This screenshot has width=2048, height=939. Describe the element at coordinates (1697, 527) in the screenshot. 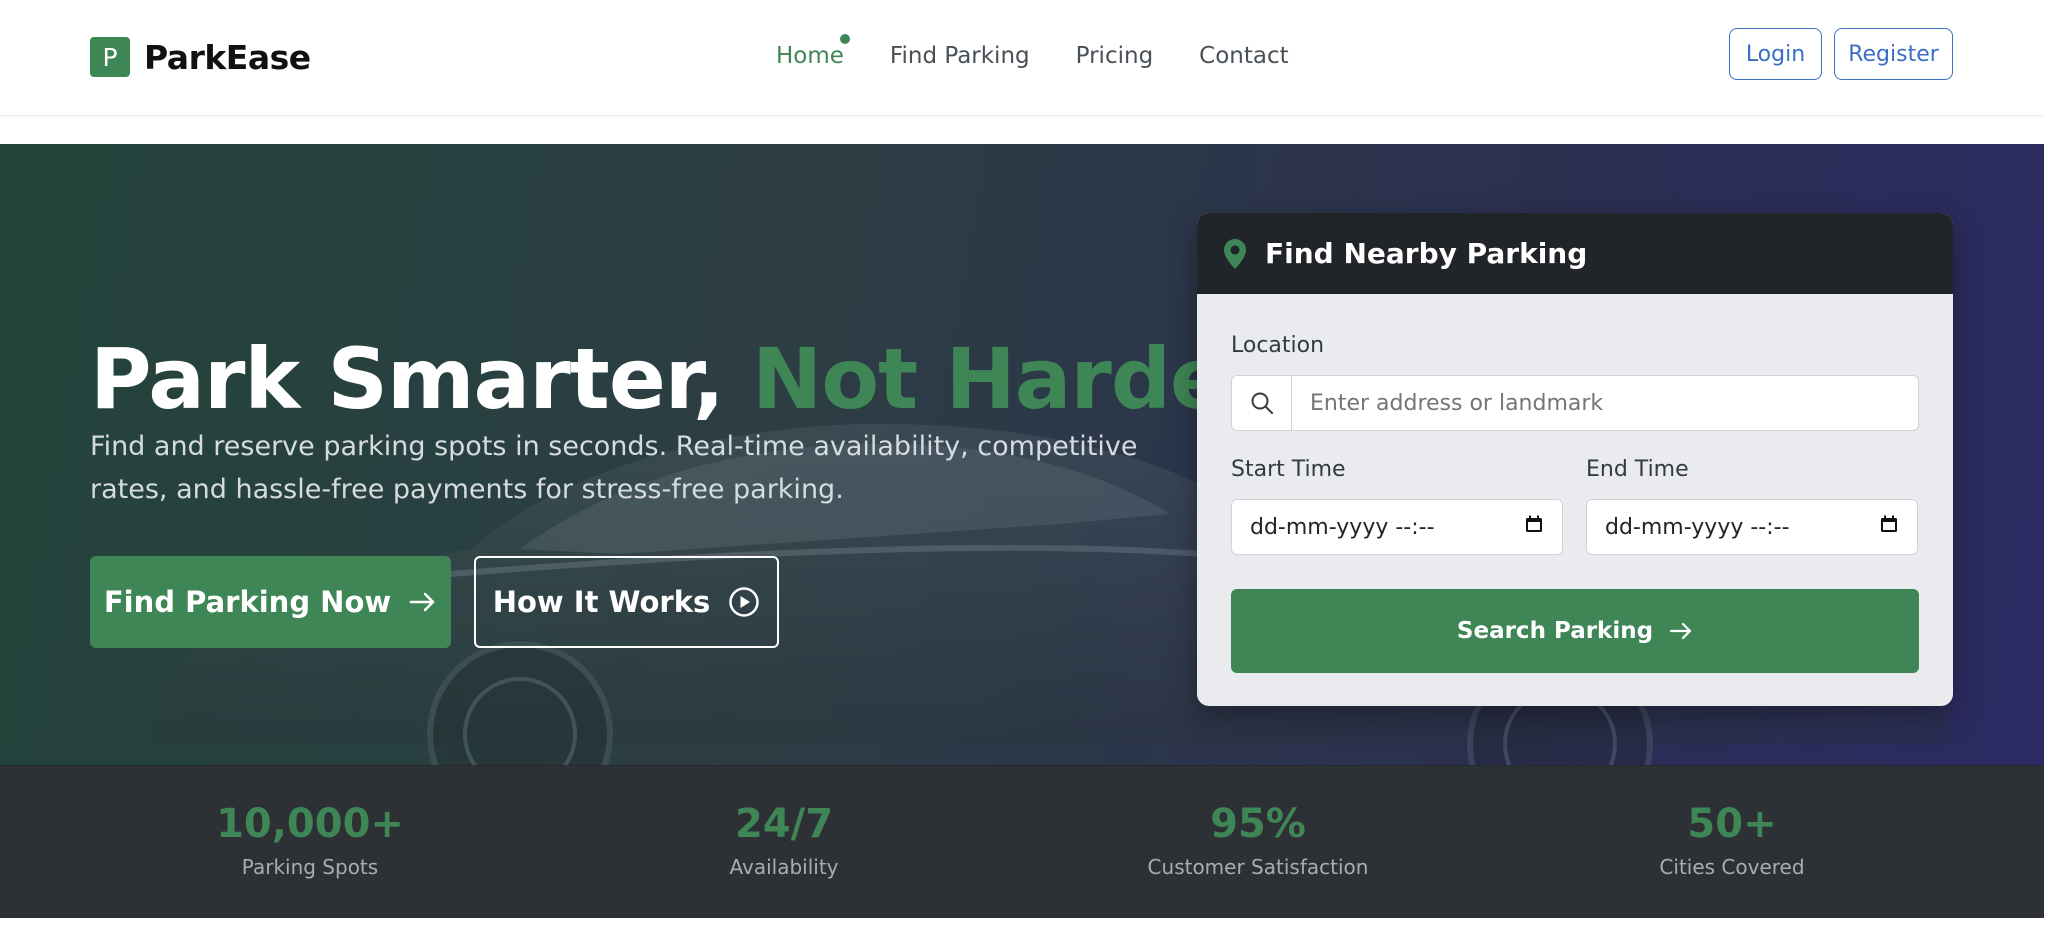

I see `end-time-value: dd-mm-yyyy --:--` at that location.